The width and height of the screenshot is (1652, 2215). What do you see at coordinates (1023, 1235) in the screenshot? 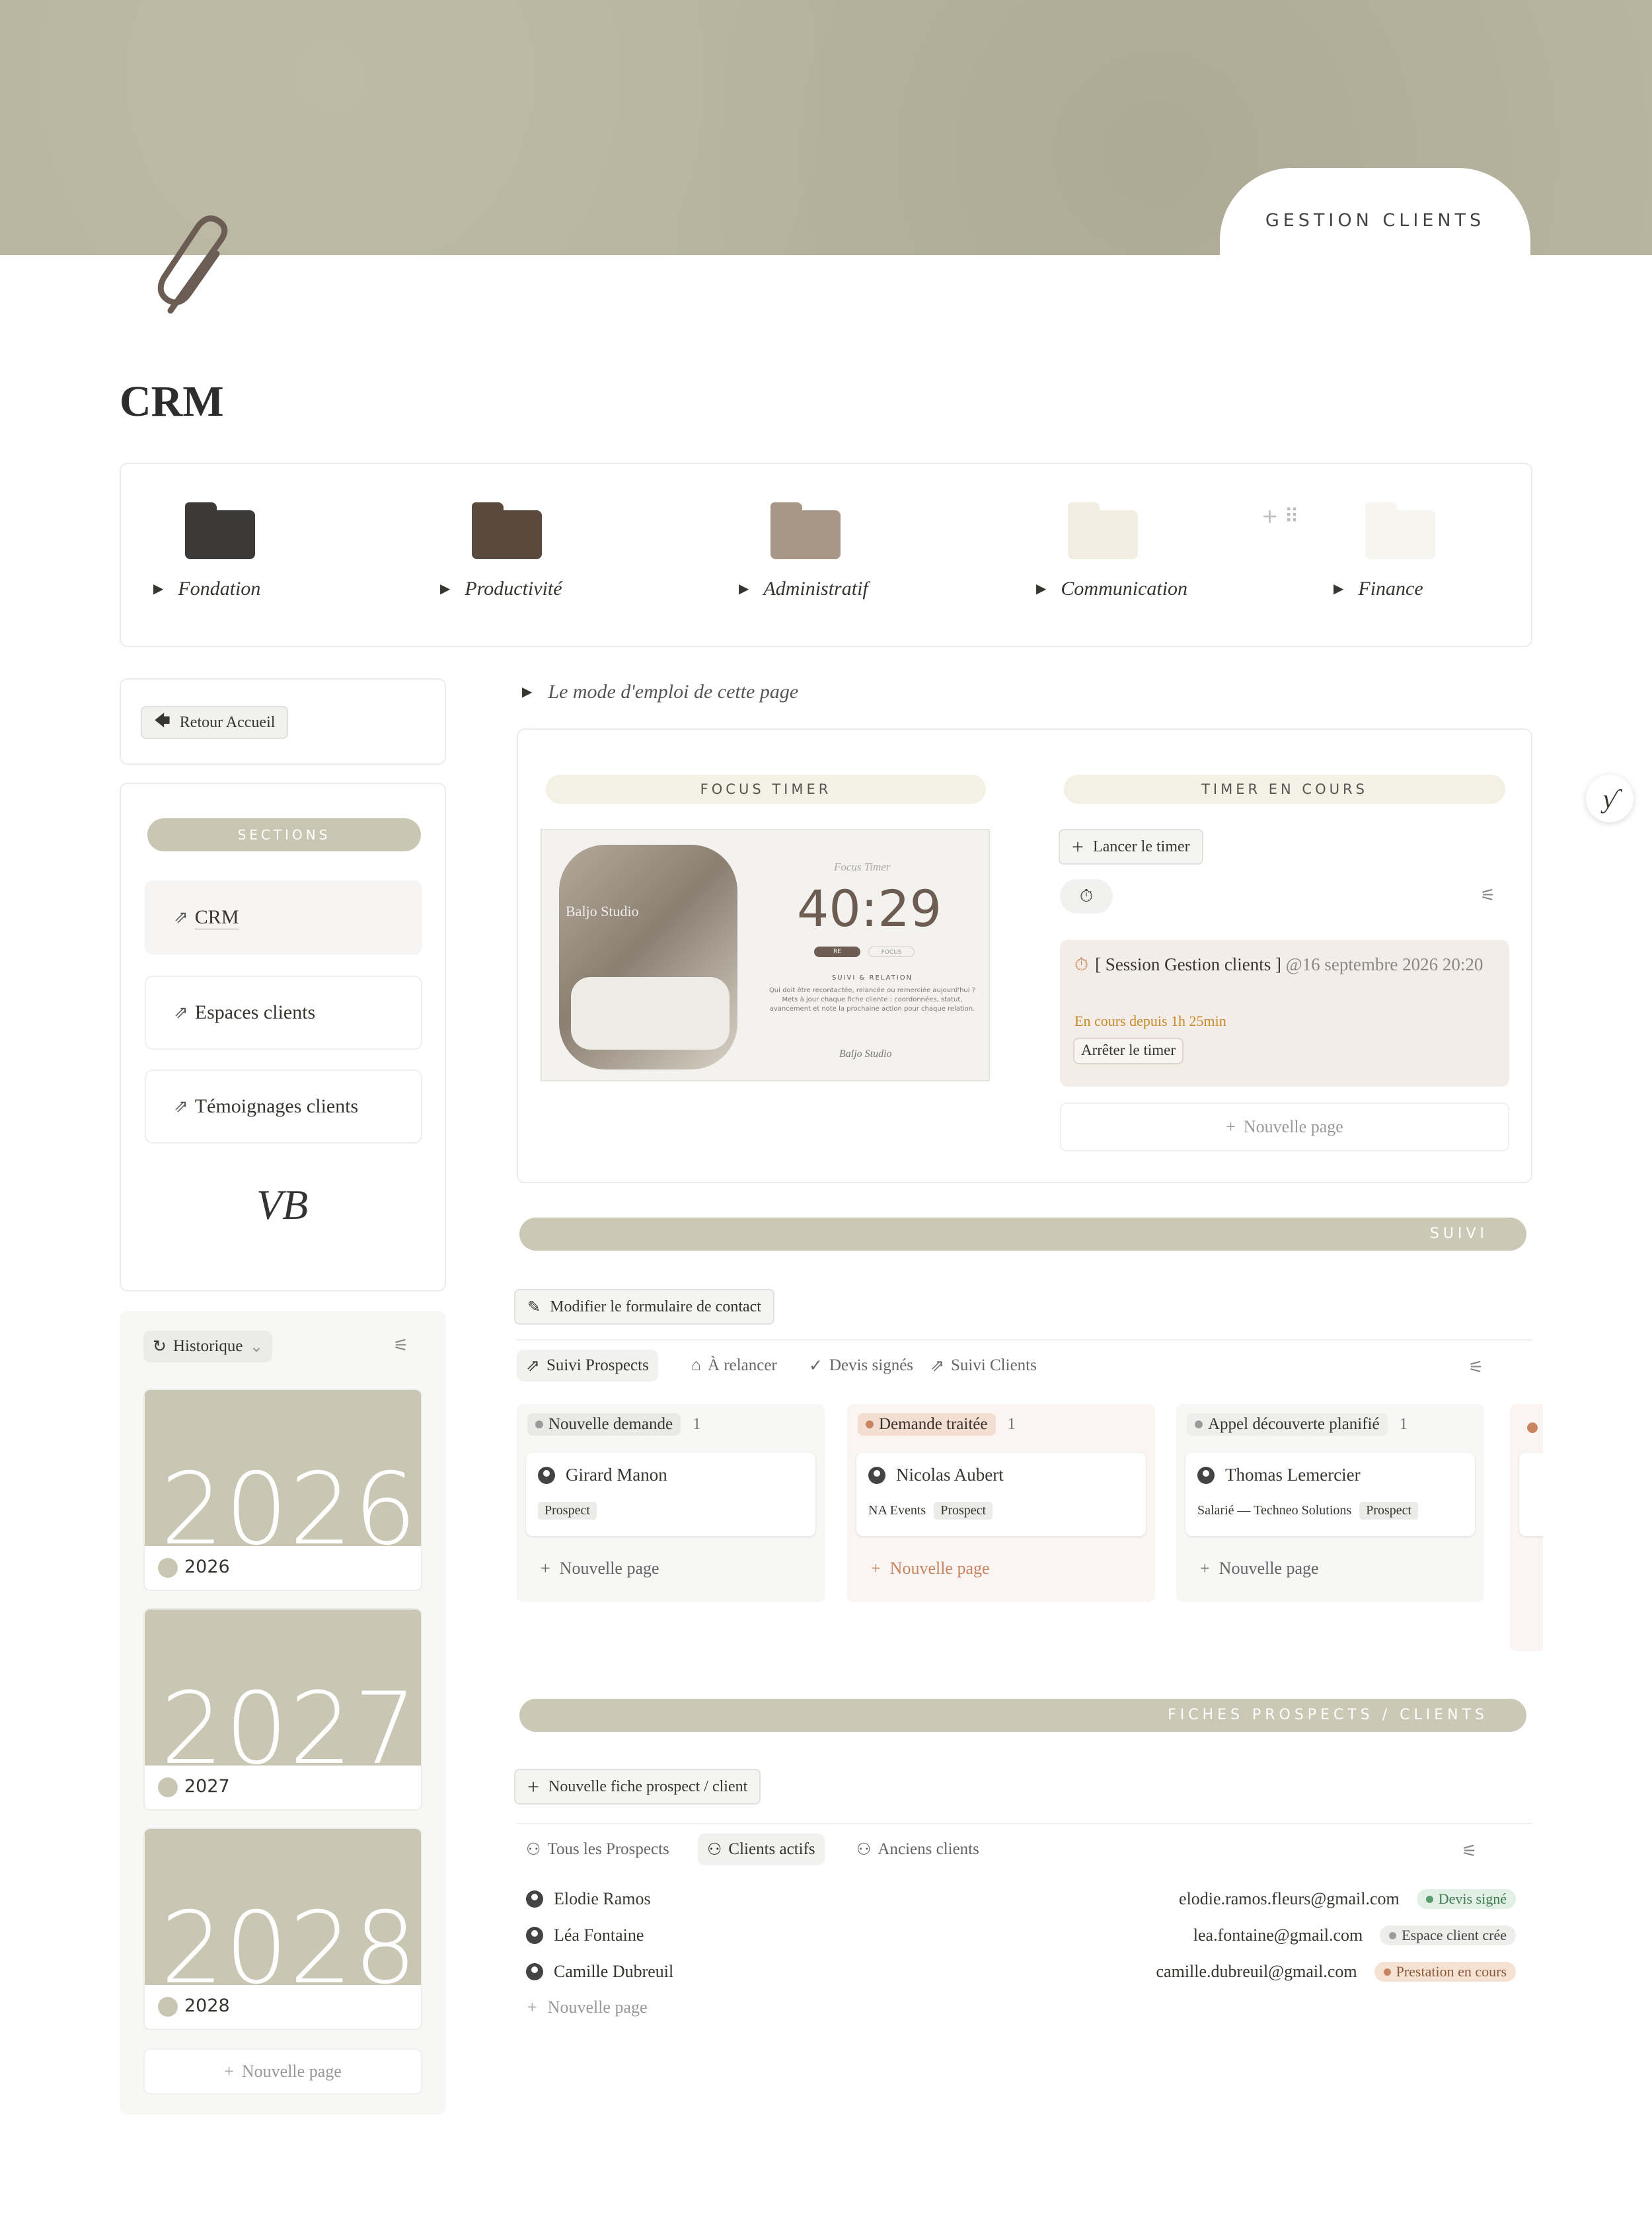
I see `suivi-bar: SUIVI` at bounding box center [1023, 1235].